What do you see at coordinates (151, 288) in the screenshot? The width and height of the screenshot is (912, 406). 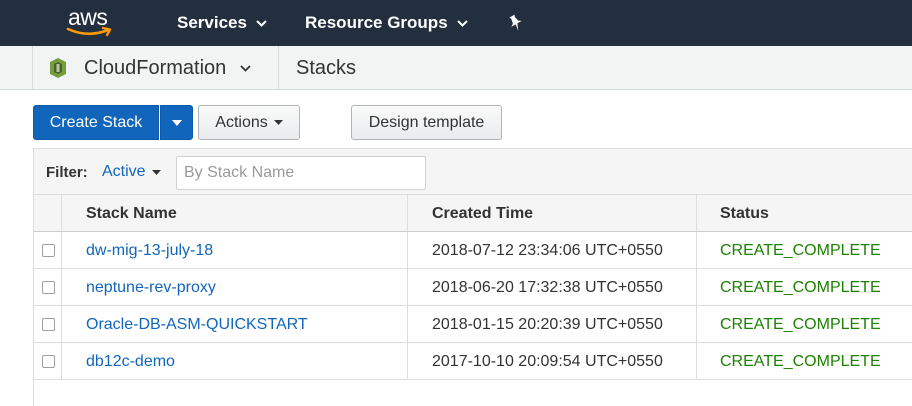 I see `stack-name-link: neptune-rev-proxy` at bounding box center [151, 288].